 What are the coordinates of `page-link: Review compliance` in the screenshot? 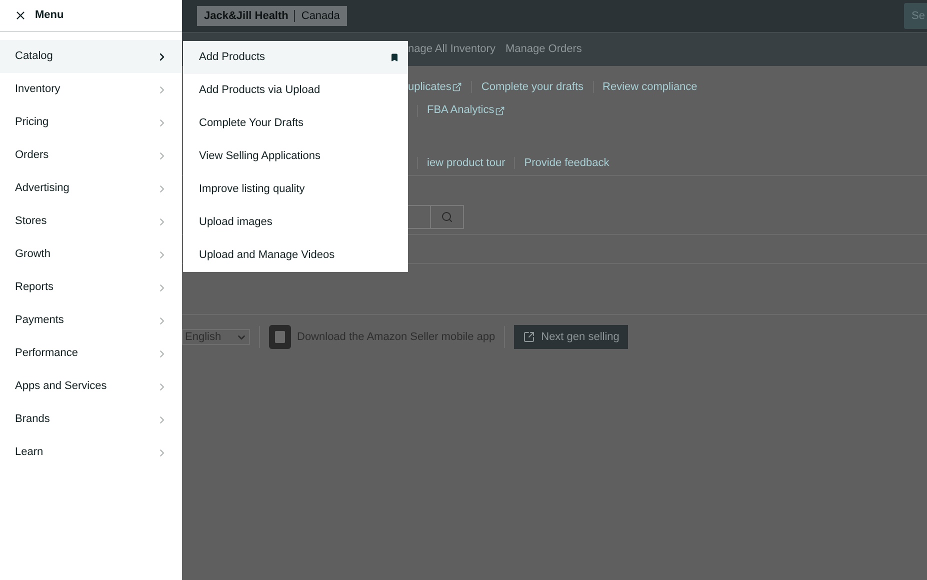 It's located at (650, 87).